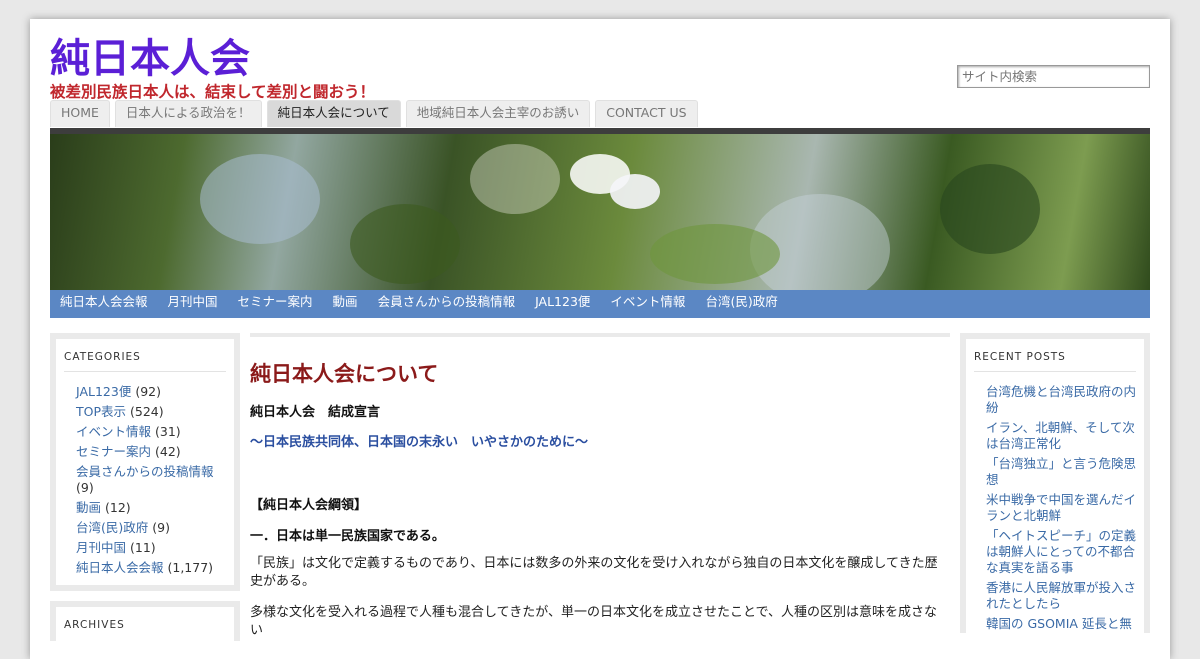 The height and width of the screenshot is (659, 1200). What do you see at coordinates (148, 391) in the screenshot?
I see `category-count: (92)` at bounding box center [148, 391].